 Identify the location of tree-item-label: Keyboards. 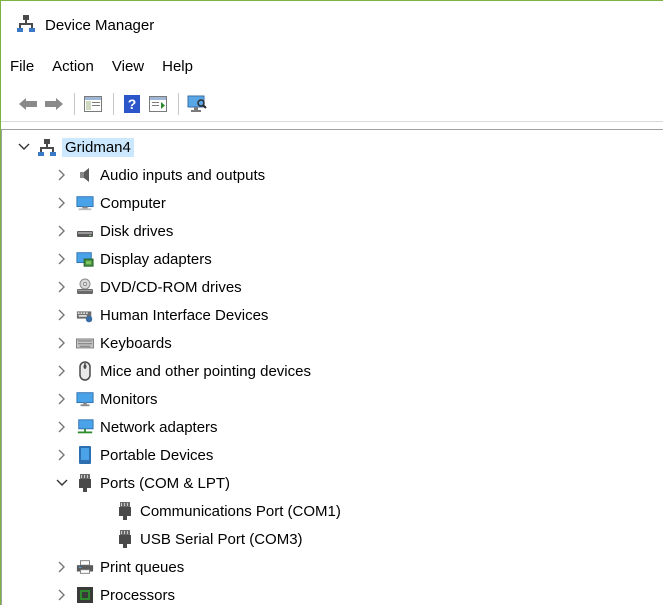
(136, 343).